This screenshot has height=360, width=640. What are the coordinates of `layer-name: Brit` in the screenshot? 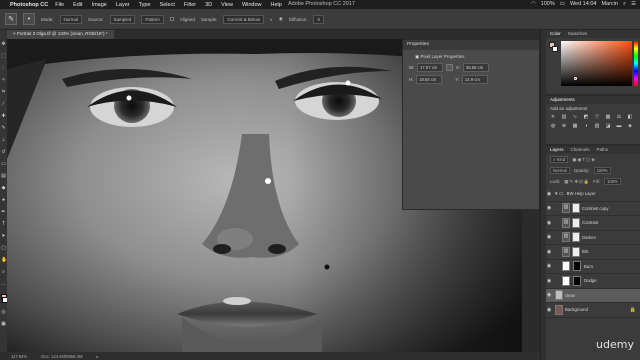 It's located at (585, 251).